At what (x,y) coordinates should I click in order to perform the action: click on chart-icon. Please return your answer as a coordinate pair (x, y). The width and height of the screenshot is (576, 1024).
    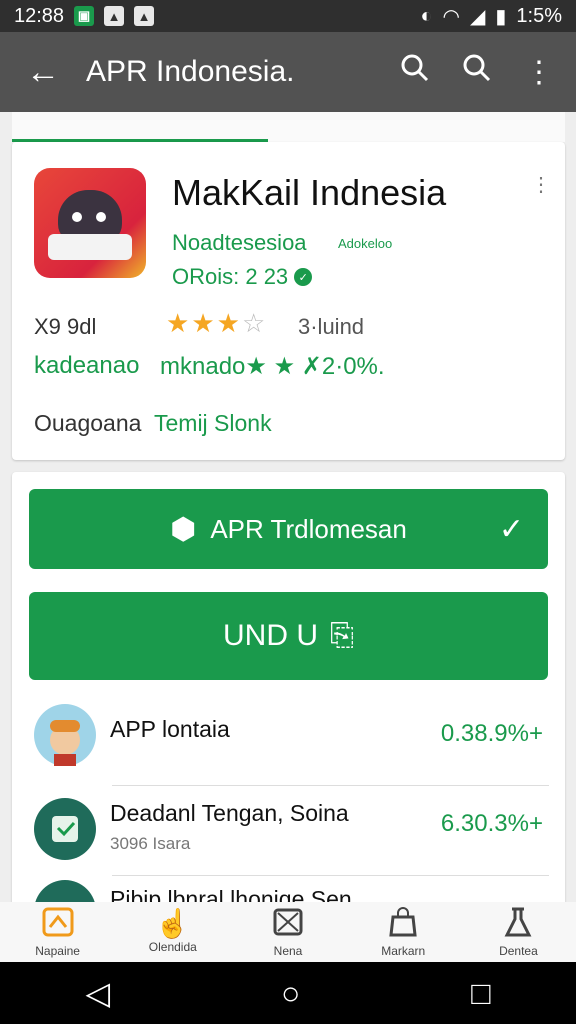
    Looking at the image, I should click on (58, 924).